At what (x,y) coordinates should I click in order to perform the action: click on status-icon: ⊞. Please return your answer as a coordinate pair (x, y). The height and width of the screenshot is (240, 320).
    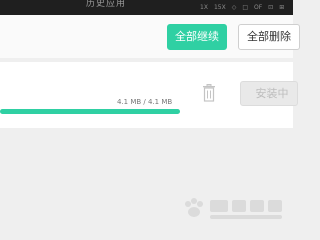
    Looking at the image, I should click on (282, 7).